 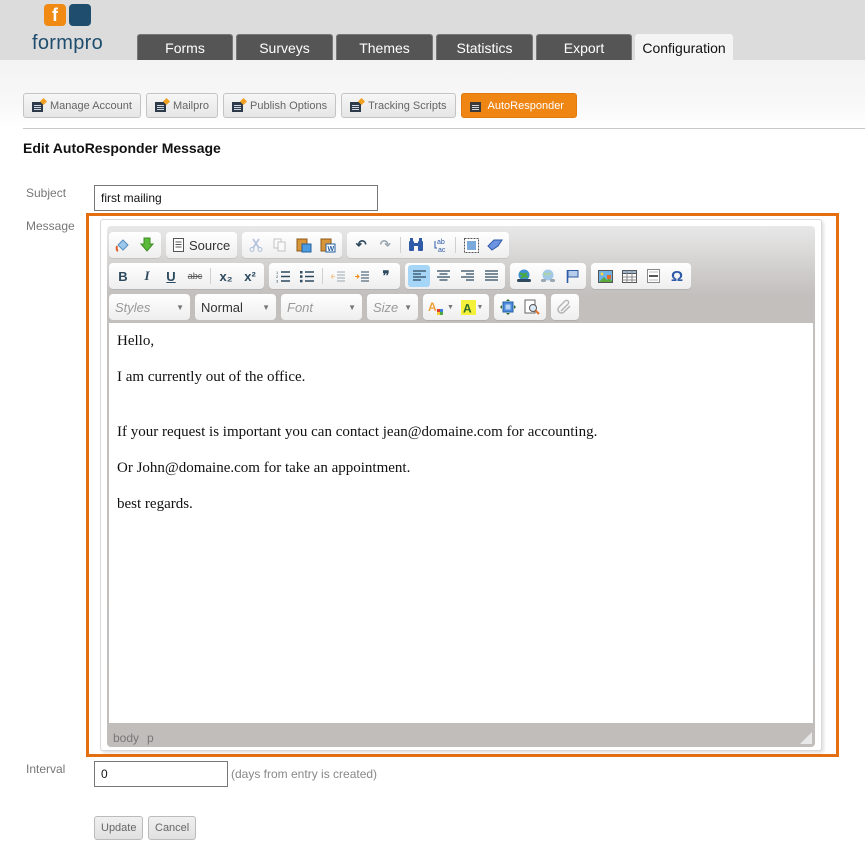 What do you see at coordinates (280, 245) in the screenshot?
I see `copy-icon` at bounding box center [280, 245].